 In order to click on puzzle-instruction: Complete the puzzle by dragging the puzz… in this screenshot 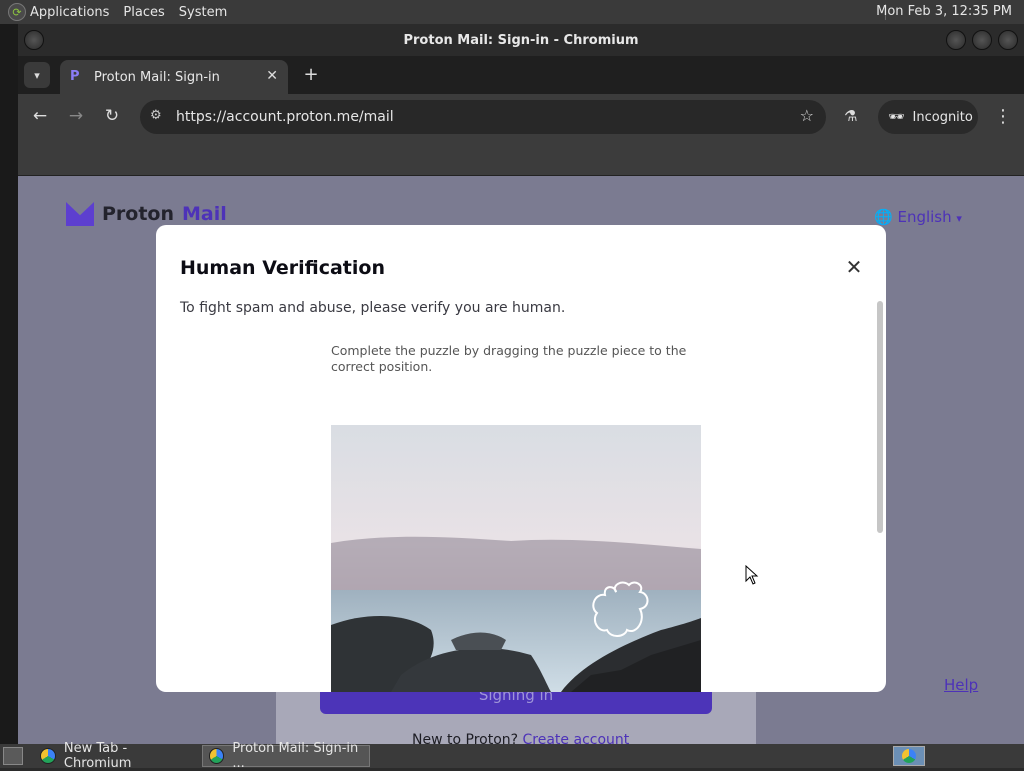, I will do `click(509, 358)`.